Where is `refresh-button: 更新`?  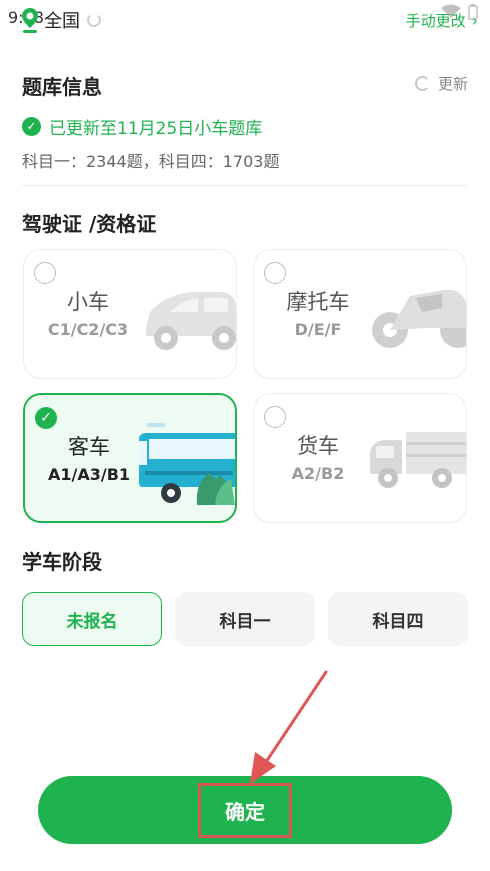
refresh-button: 更新 is located at coordinates (441, 83).